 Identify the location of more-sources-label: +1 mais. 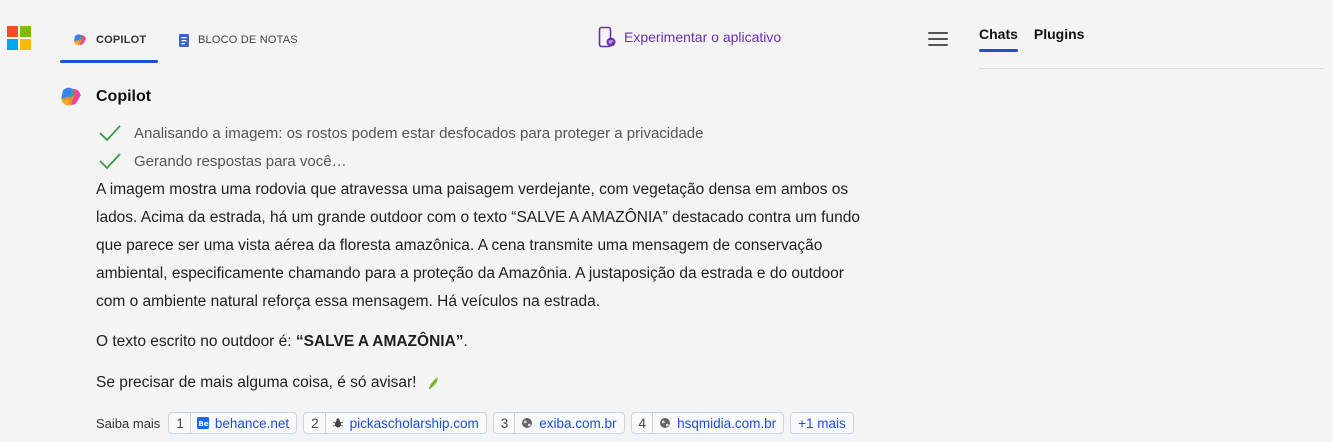
(822, 423).